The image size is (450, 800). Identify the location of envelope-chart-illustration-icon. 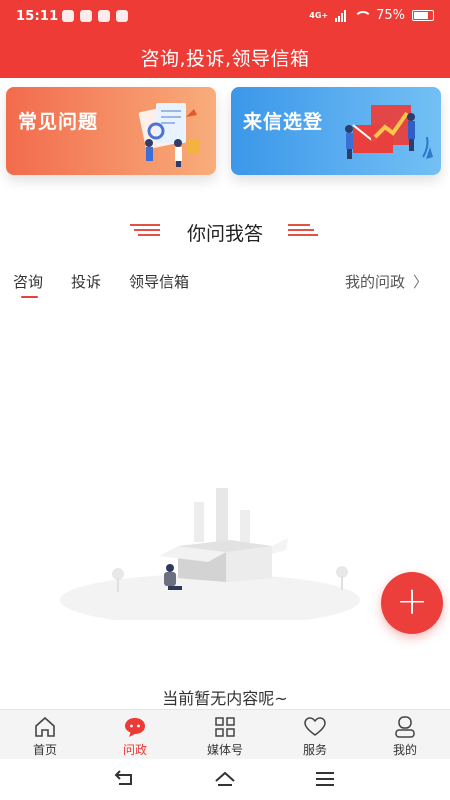
(389, 132).